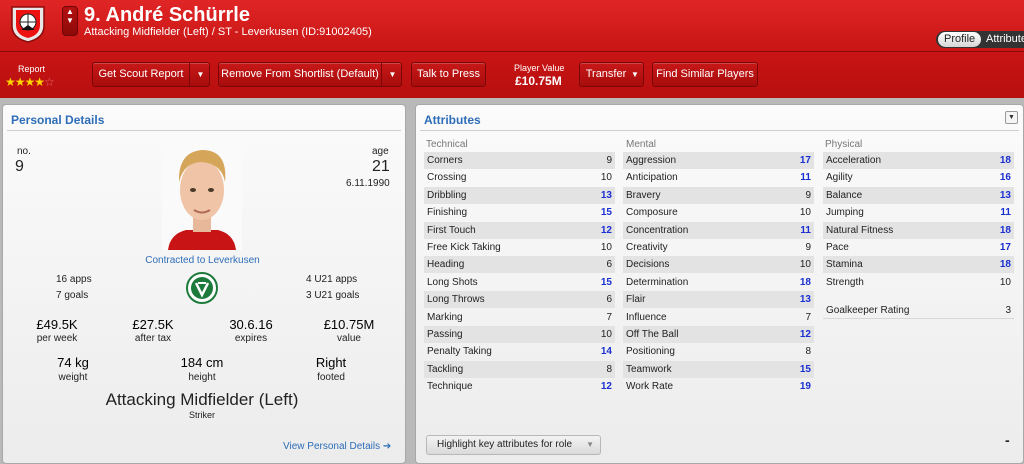 This screenshot has height=464, width=1024. I want to click on attribute-name: First Touch, so click(451, 230).